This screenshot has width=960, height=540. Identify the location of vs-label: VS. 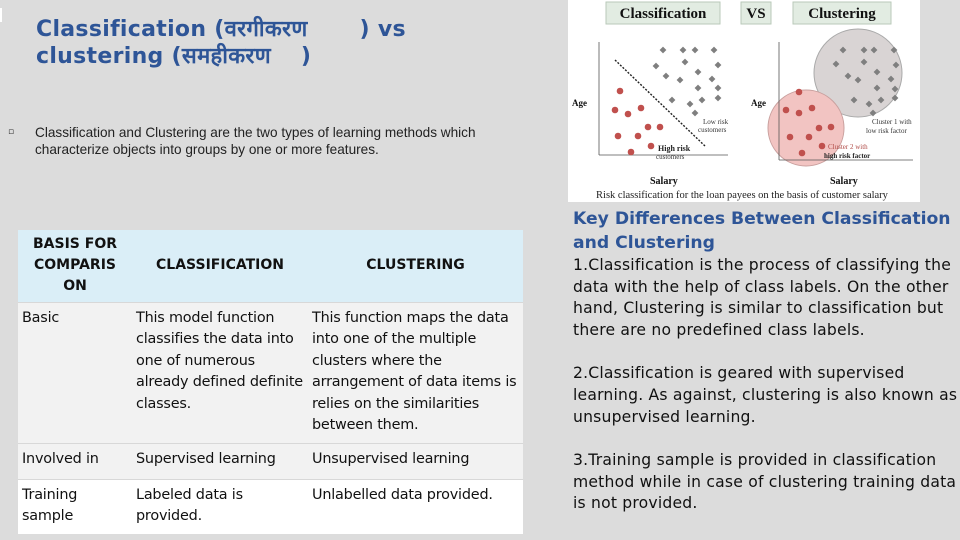
(755, 14).